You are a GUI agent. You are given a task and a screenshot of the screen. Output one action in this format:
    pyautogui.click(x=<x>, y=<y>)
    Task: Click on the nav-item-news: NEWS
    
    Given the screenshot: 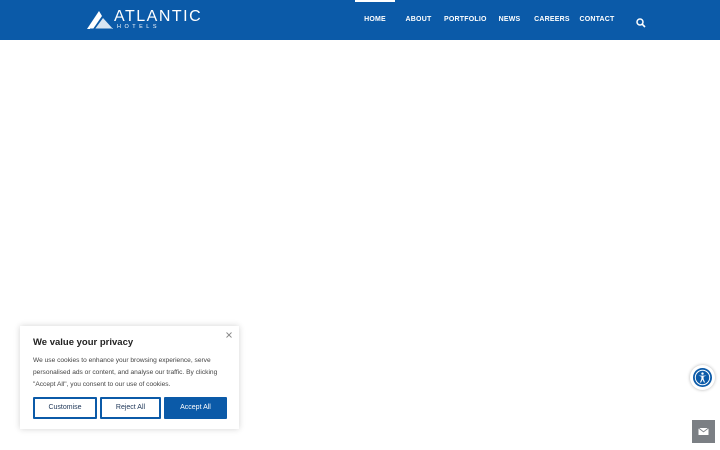 What is the action you would take?
    pyautogui.click(x=509, y=20)
    